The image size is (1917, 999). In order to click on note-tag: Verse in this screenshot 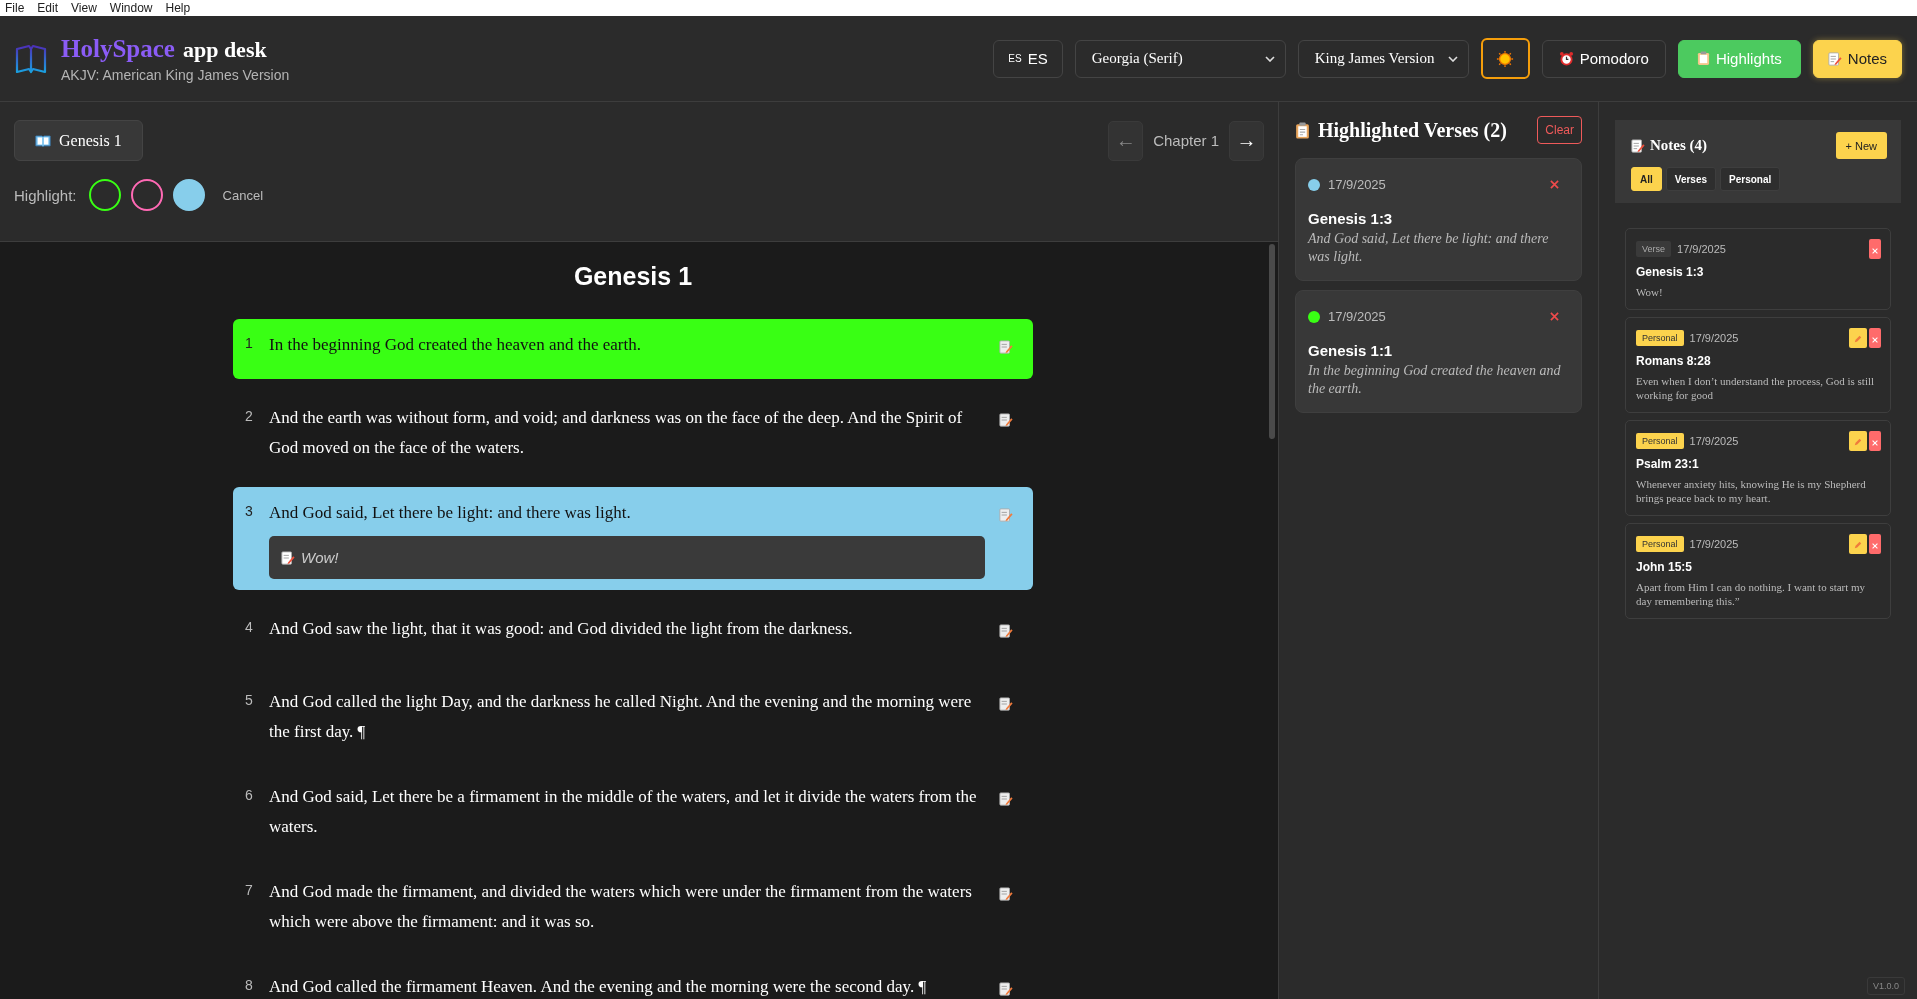, I will do `click(1653, 249)`.